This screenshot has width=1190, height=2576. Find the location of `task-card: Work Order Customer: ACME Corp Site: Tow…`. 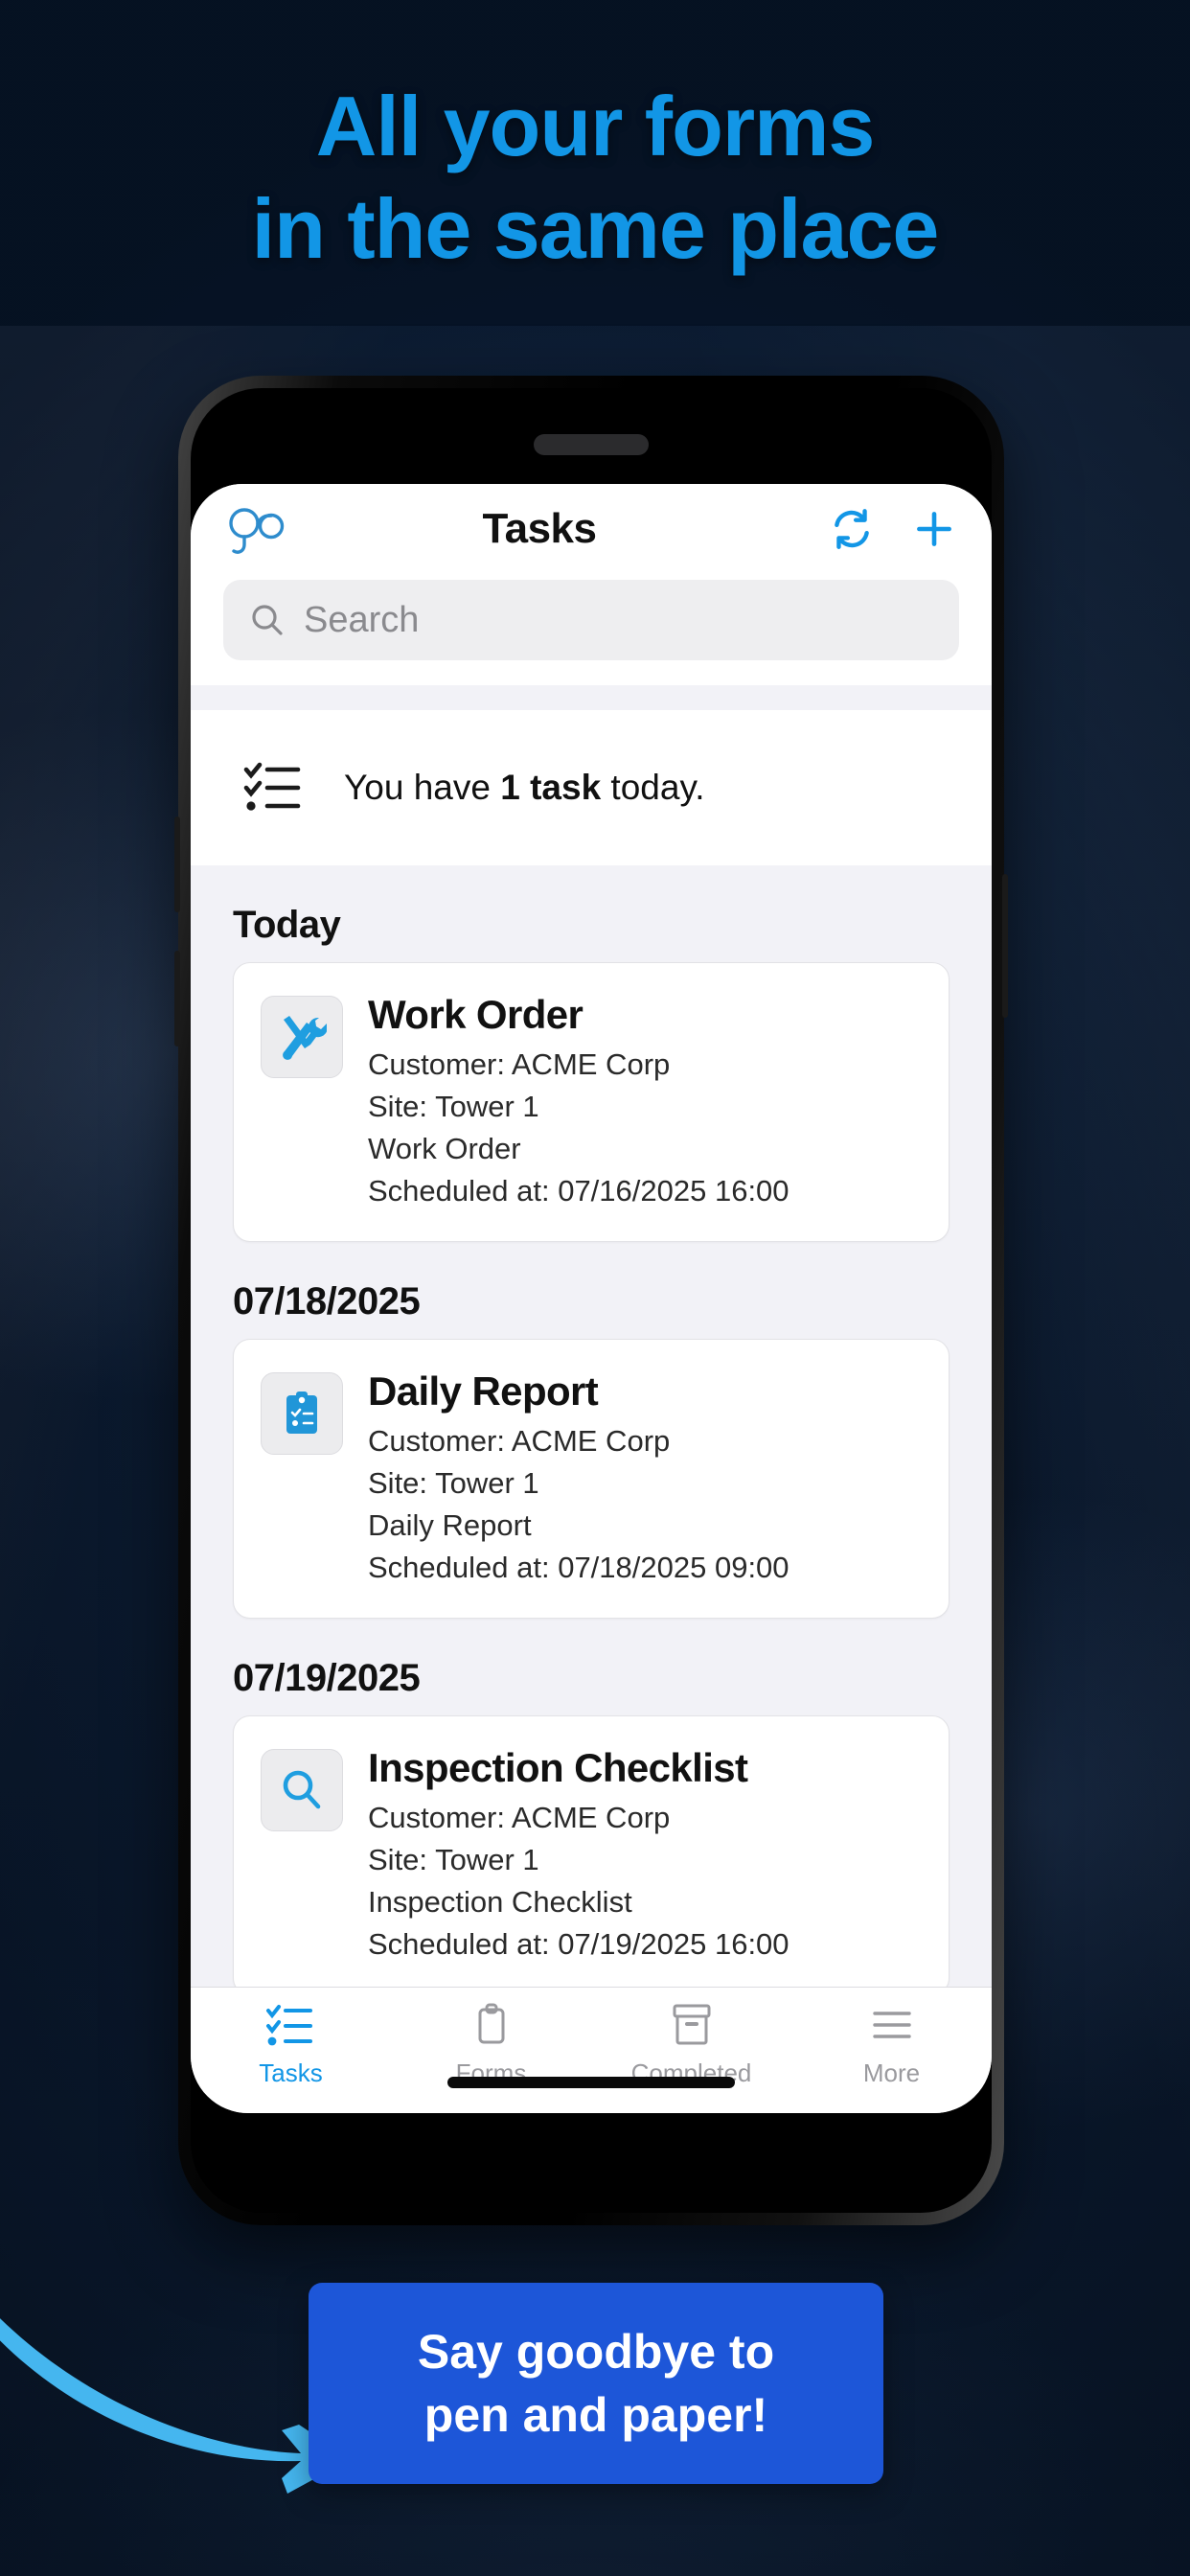

task-card: Work Order Customer: ACME Corp Site: Tow… is located at coordinates (591, 1102).